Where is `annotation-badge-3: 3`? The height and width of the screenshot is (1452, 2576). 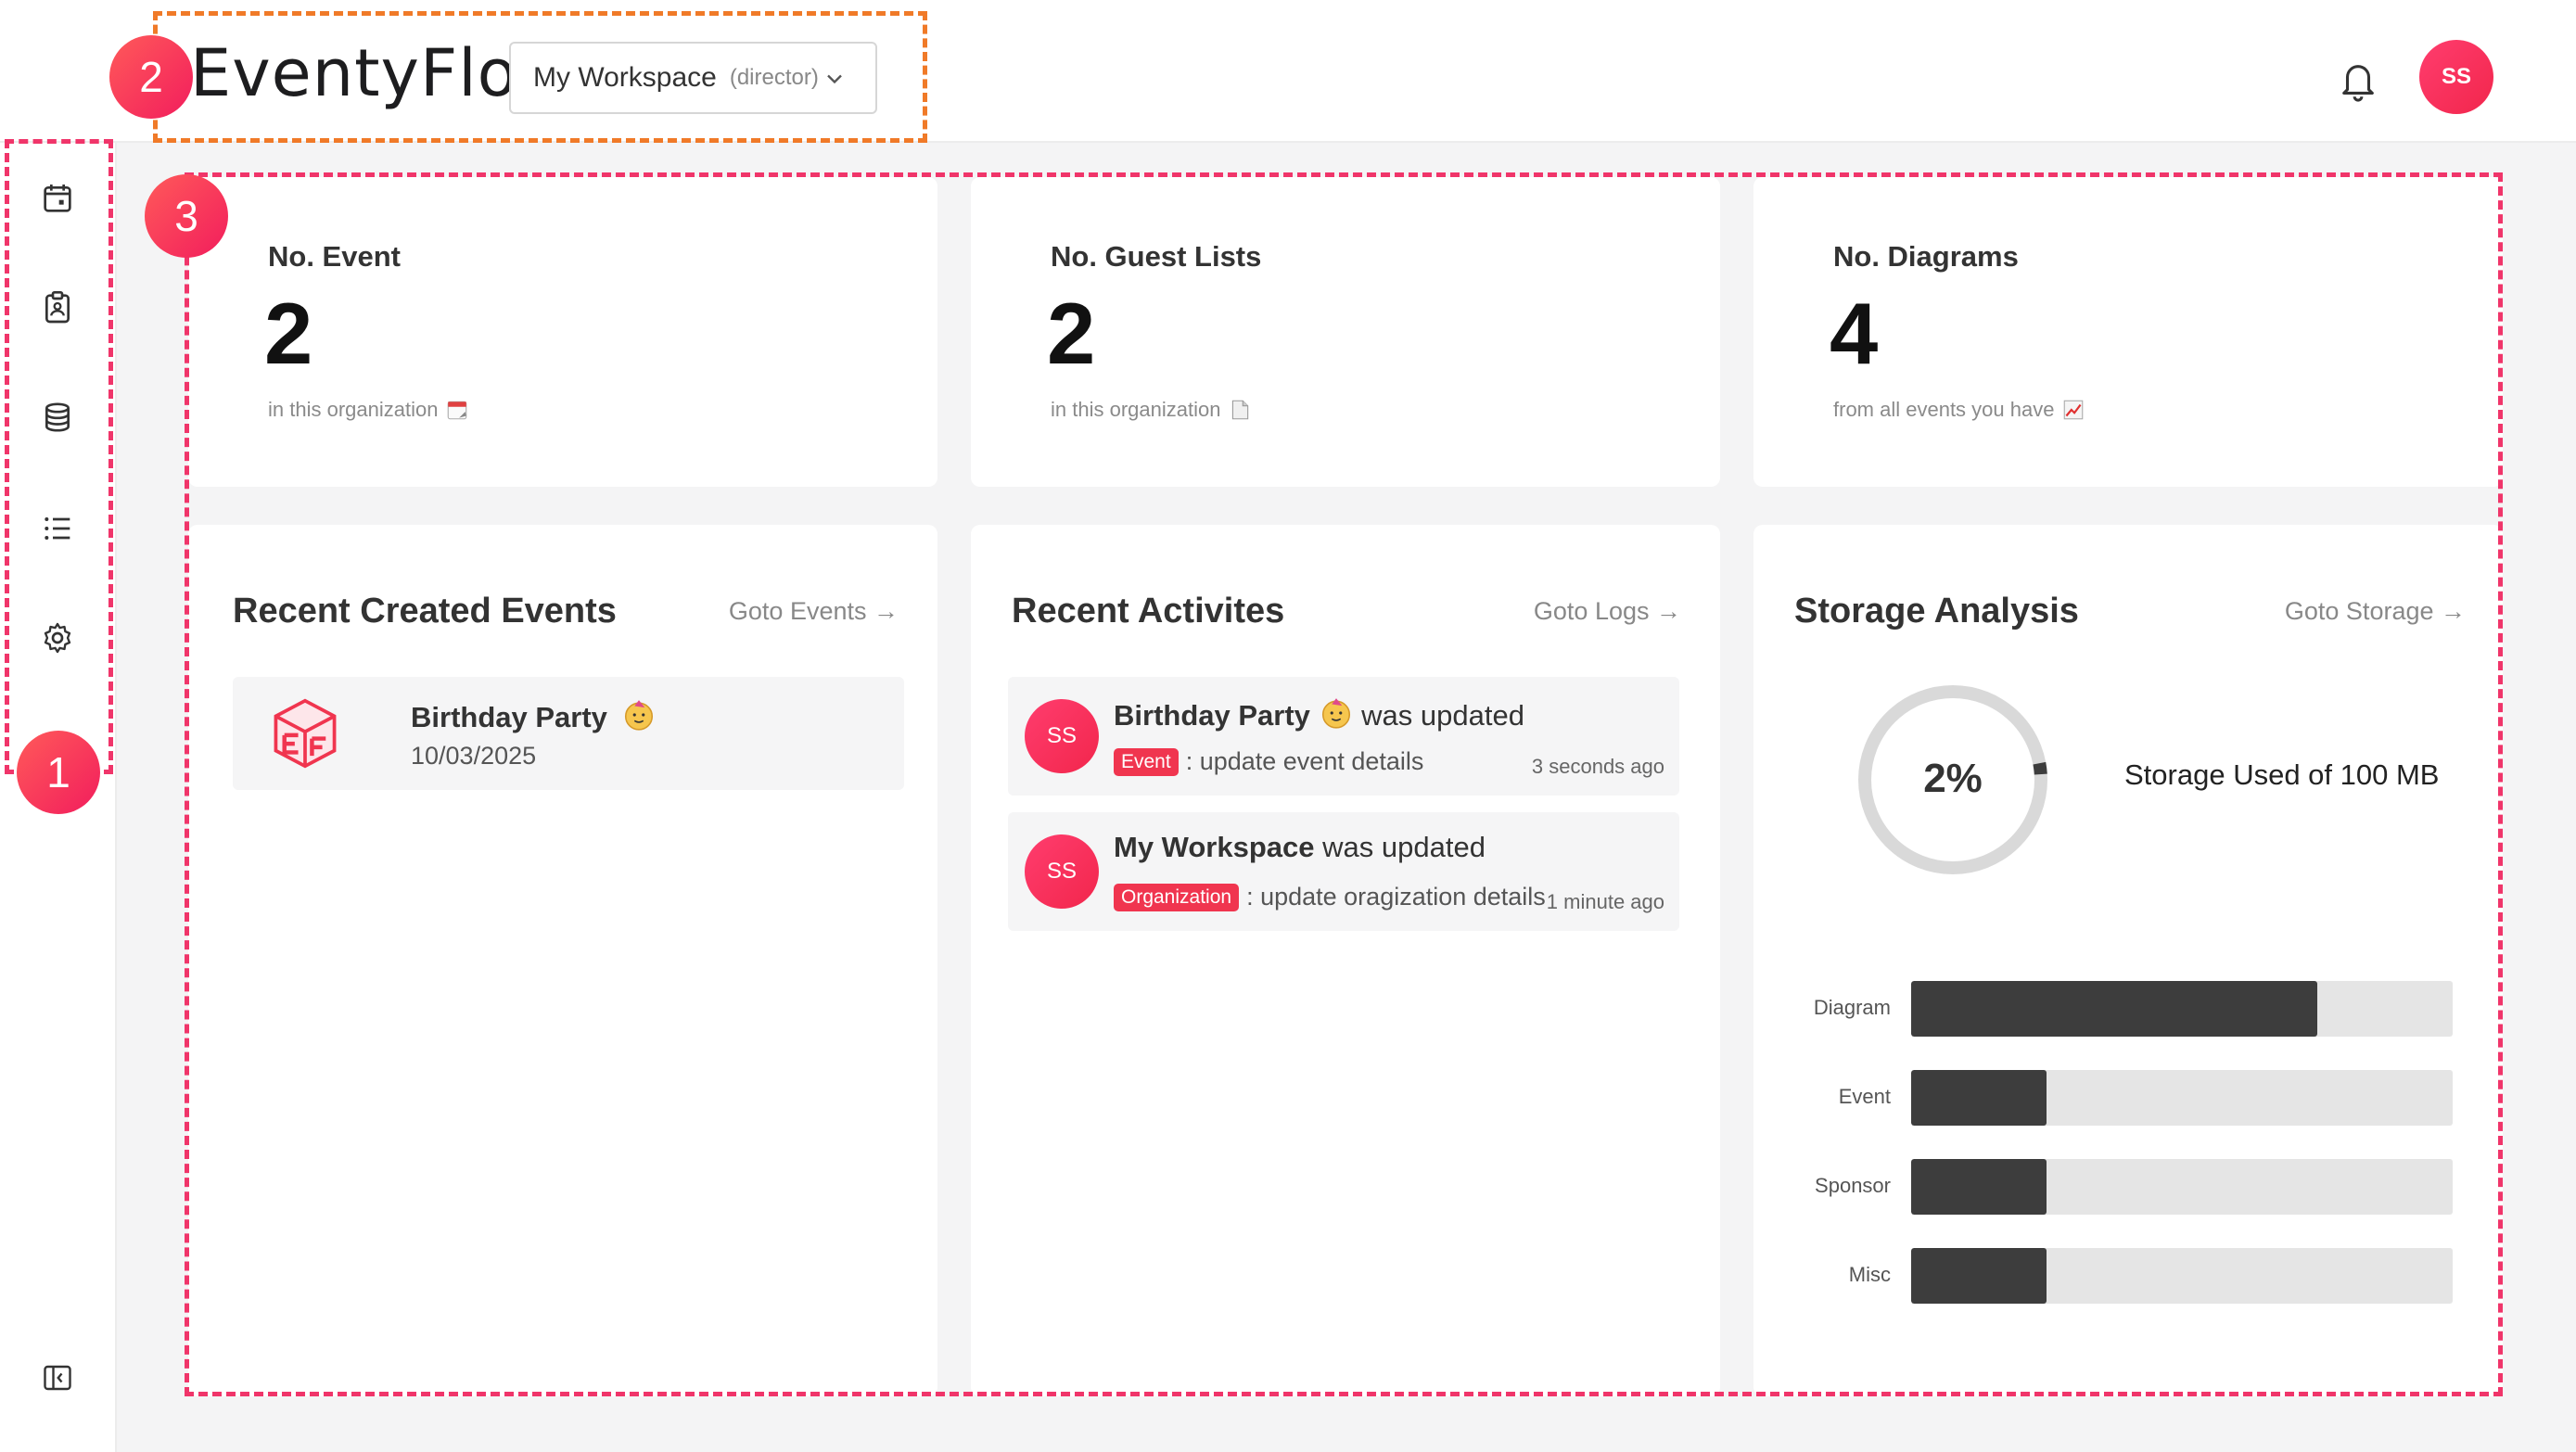
annotation-badge-3: 3 is located at coordinates (186, 216).